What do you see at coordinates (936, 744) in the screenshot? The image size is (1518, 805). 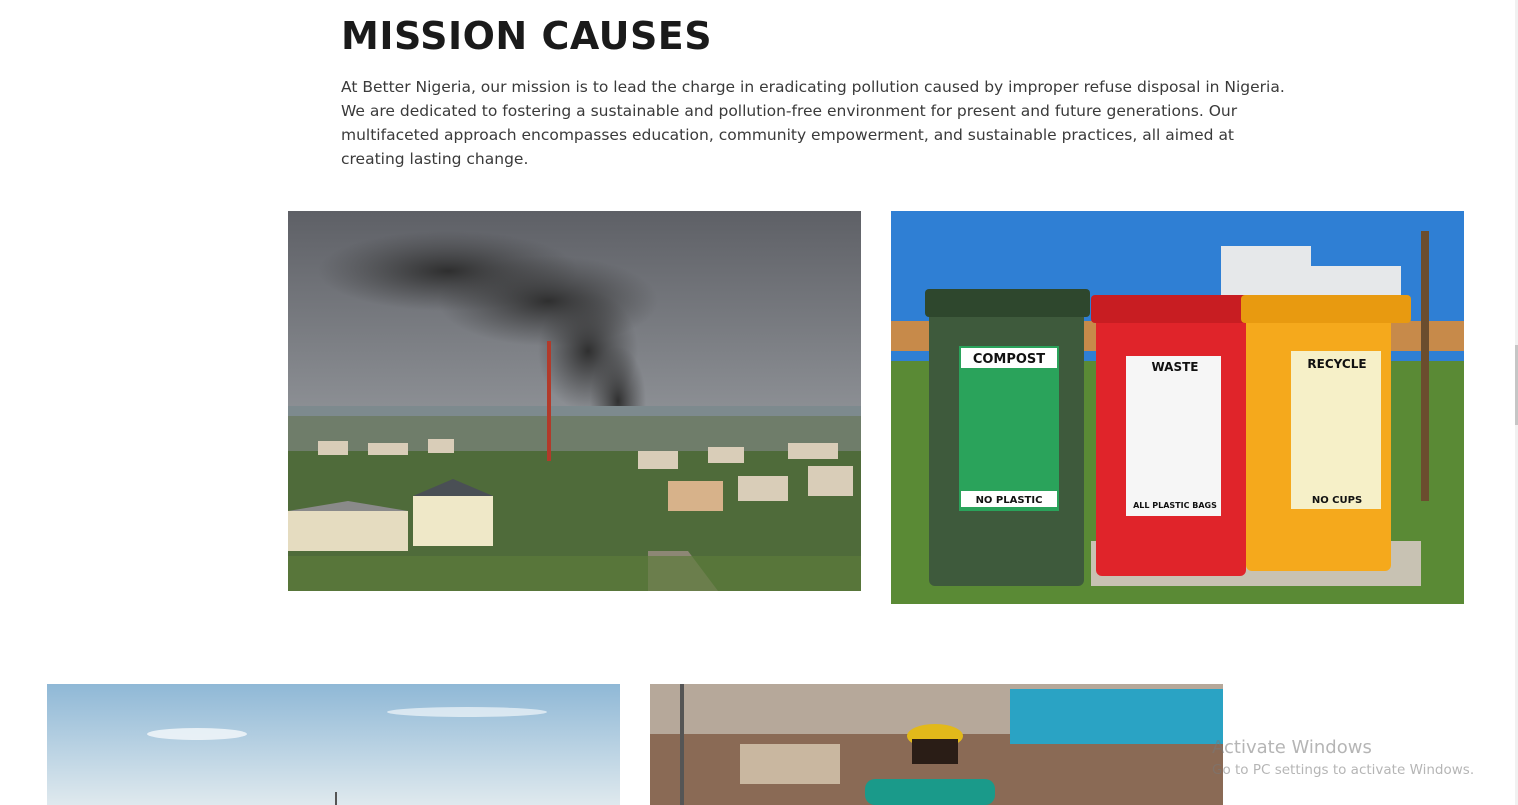 I see `street-worker-image` at bounding box center [936, 744].